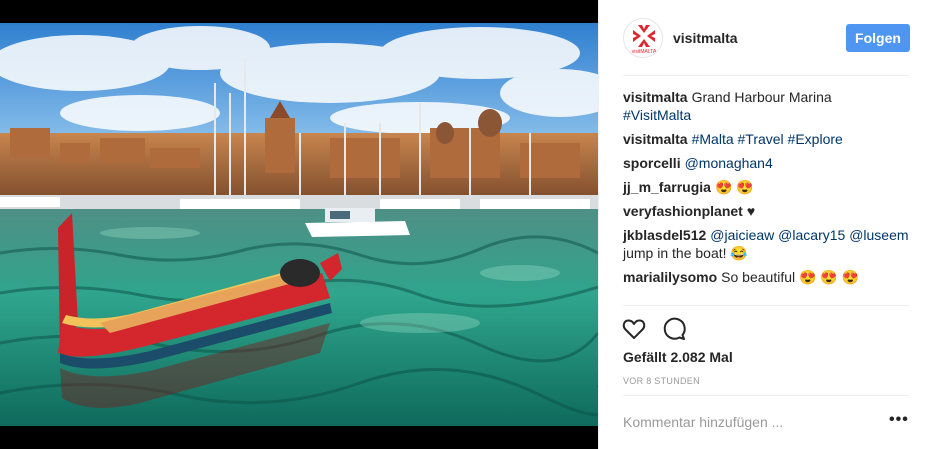 Image resolution: width=933 pixels, height=449 pixels. I want to click on username: visitmalta, so click(705, 38).